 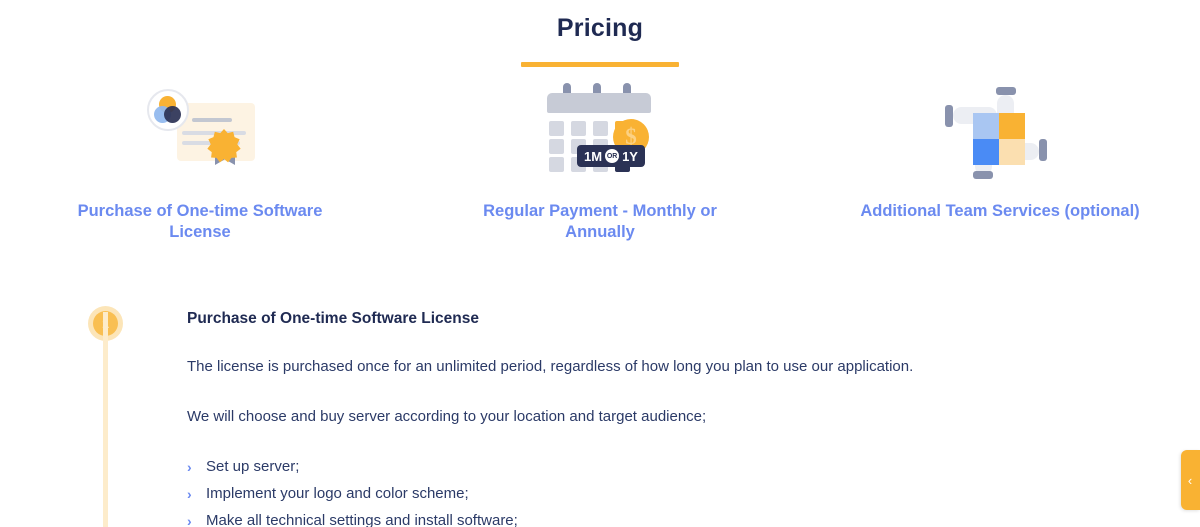 I want to click on title-underline, so click(x=600, y=64).